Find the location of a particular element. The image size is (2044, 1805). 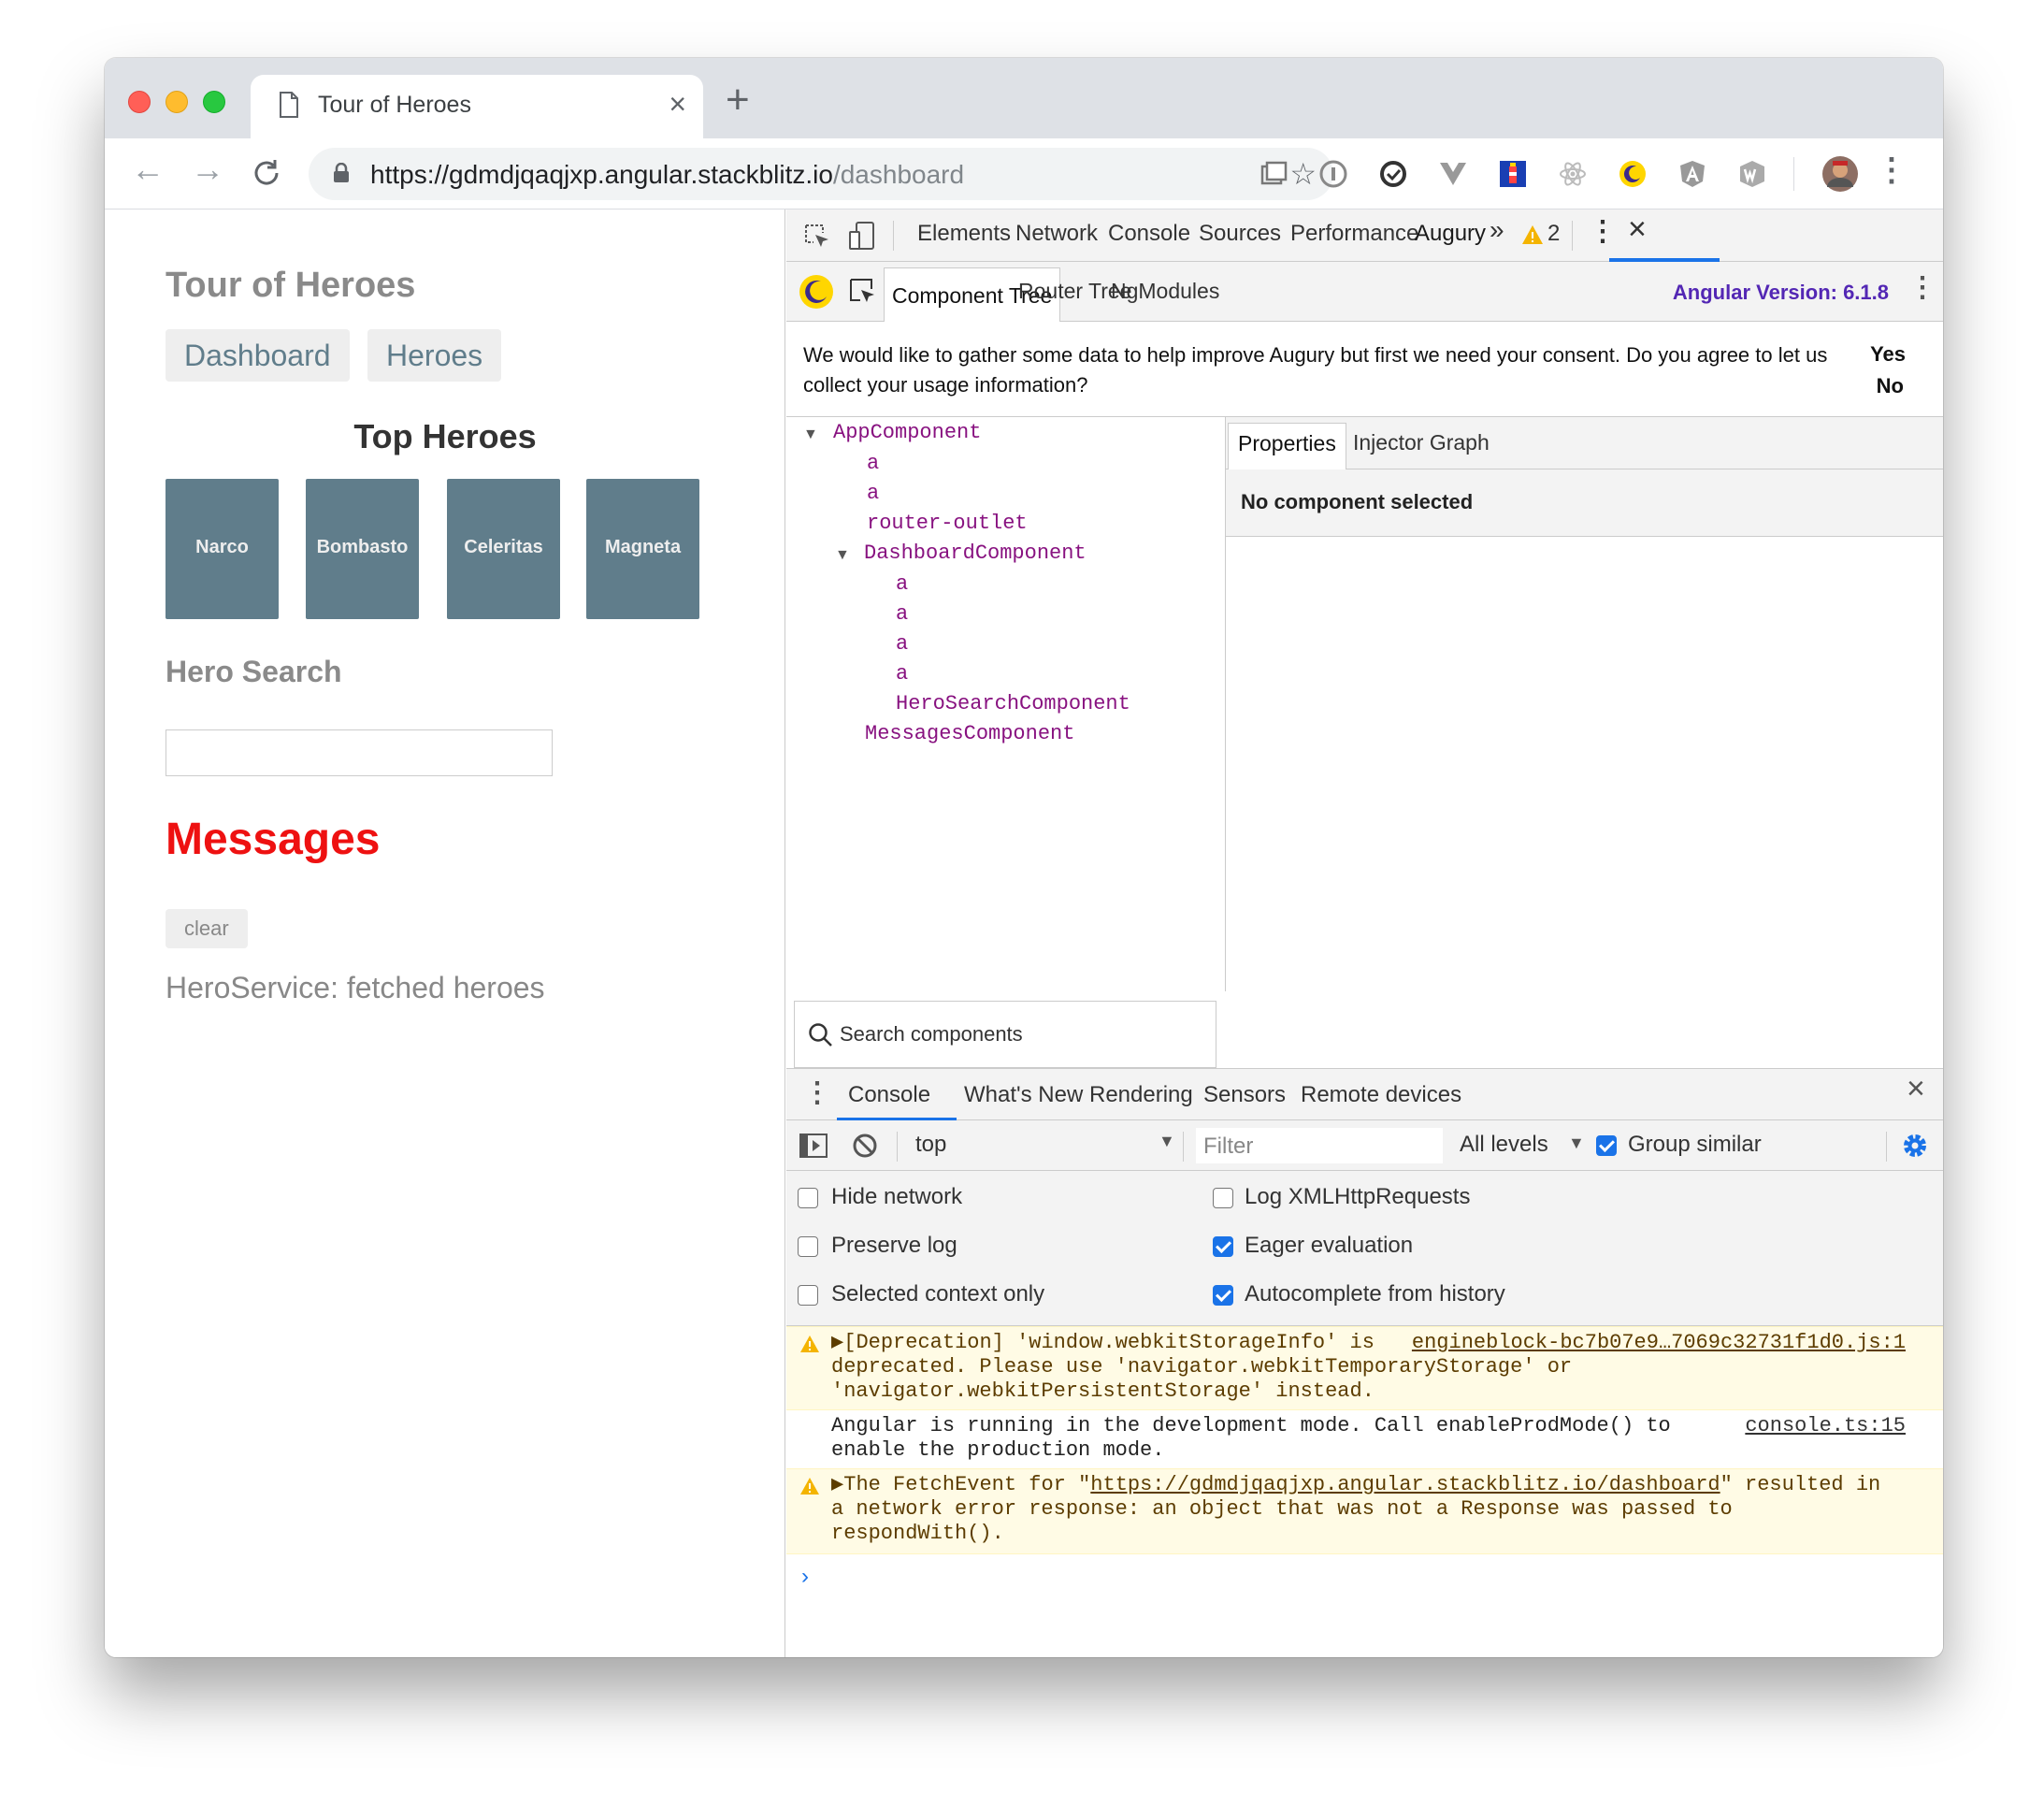

tab-augury: Augury is located at coordinates (1450, 234).